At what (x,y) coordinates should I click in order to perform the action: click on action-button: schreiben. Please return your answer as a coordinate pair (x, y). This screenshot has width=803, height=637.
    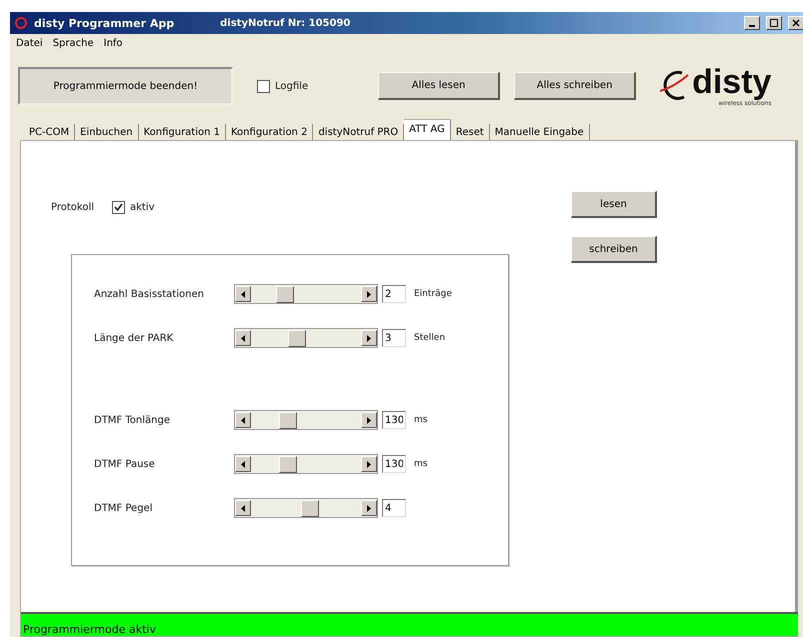
    Looking at the image, I should click on (614, 249).